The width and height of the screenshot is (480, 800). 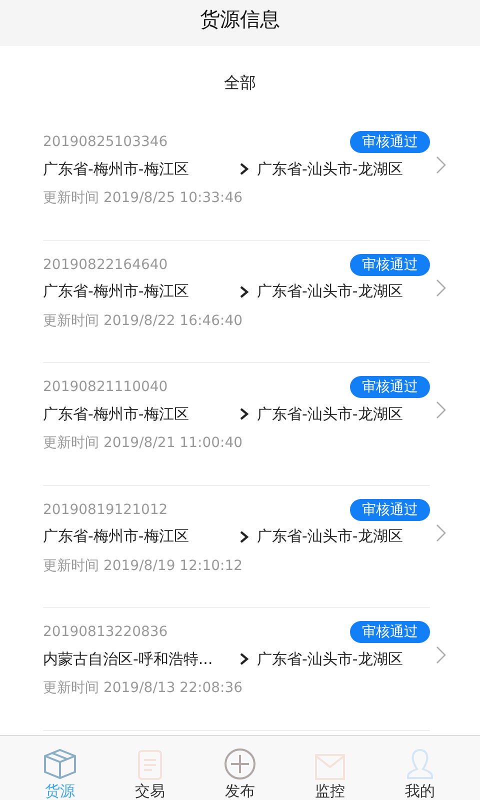 I want to click on update-time: 更新时间 2019/8/22 16:46:40, so click(x=143, y=320).